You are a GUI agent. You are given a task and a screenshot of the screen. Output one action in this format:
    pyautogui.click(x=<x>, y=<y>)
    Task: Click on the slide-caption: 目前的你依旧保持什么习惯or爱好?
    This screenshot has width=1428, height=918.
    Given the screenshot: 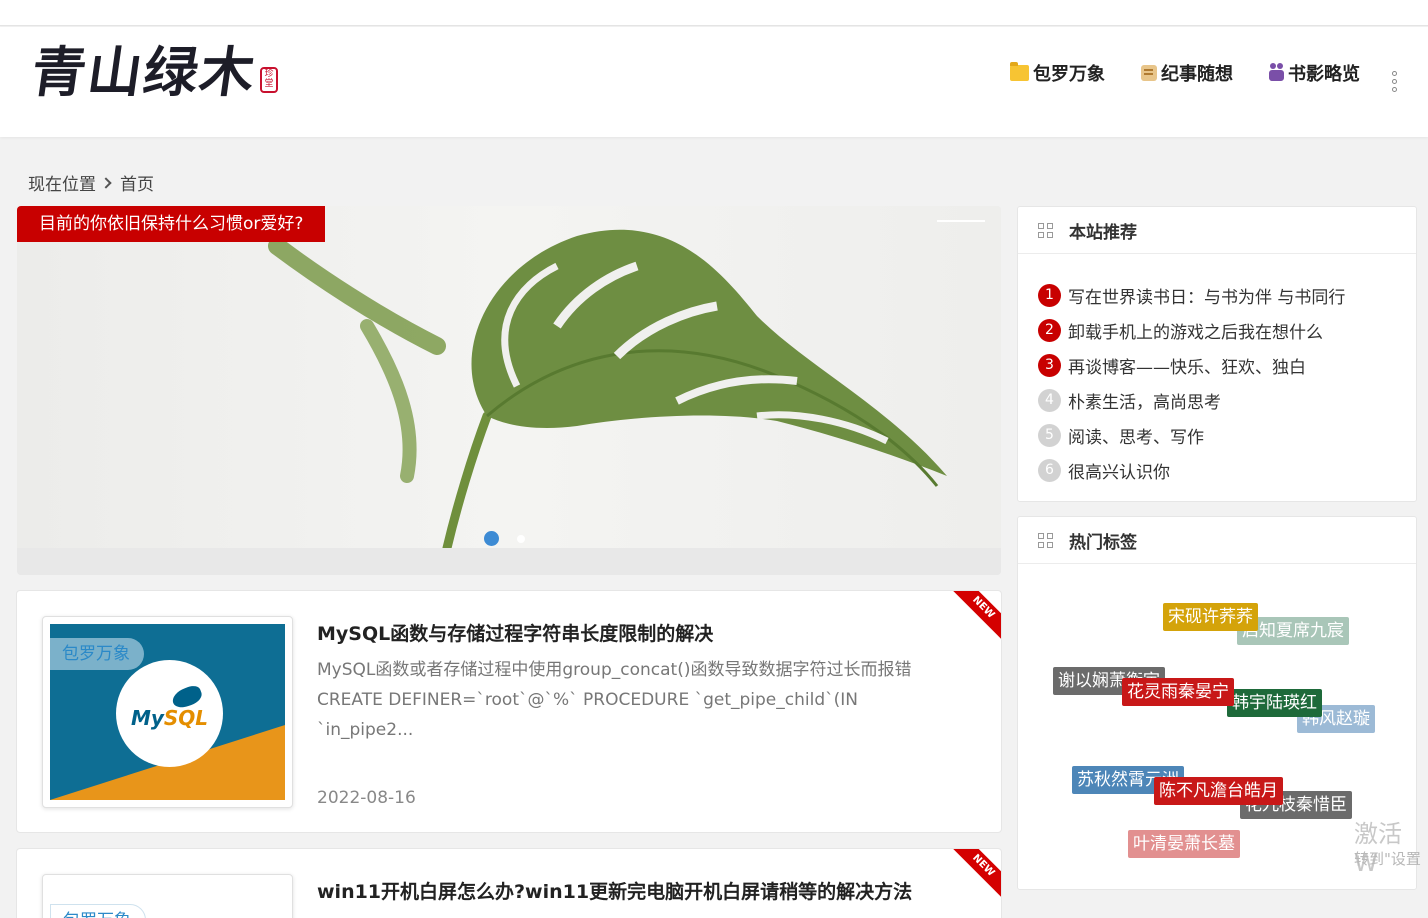 What is the action you would take?
    pyautogui.click(x=171, y=224)
    